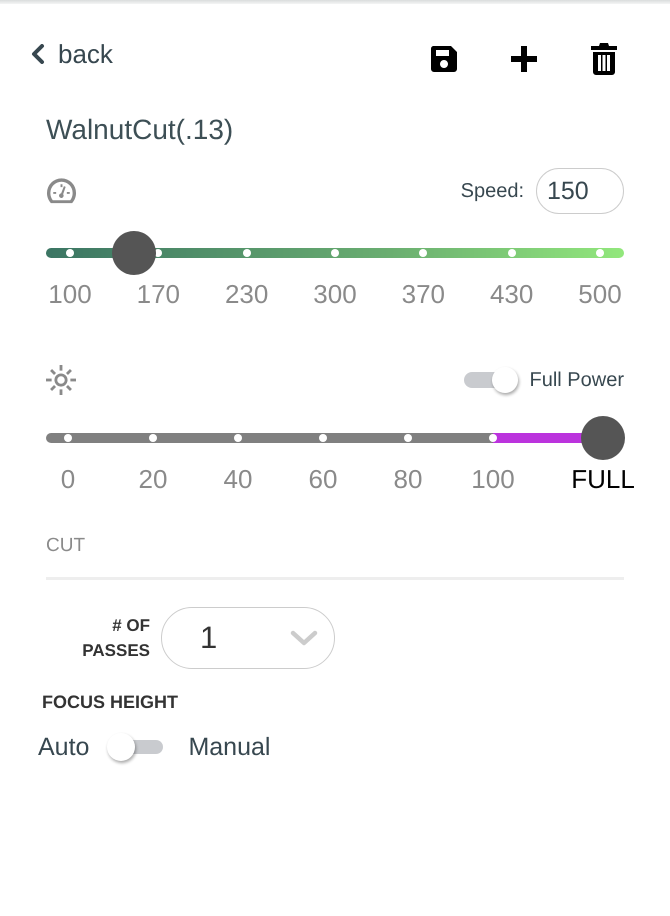 The height and width of the screenshot is (916, 670). I want to click on chevron-left-icon, so click(38, 54).